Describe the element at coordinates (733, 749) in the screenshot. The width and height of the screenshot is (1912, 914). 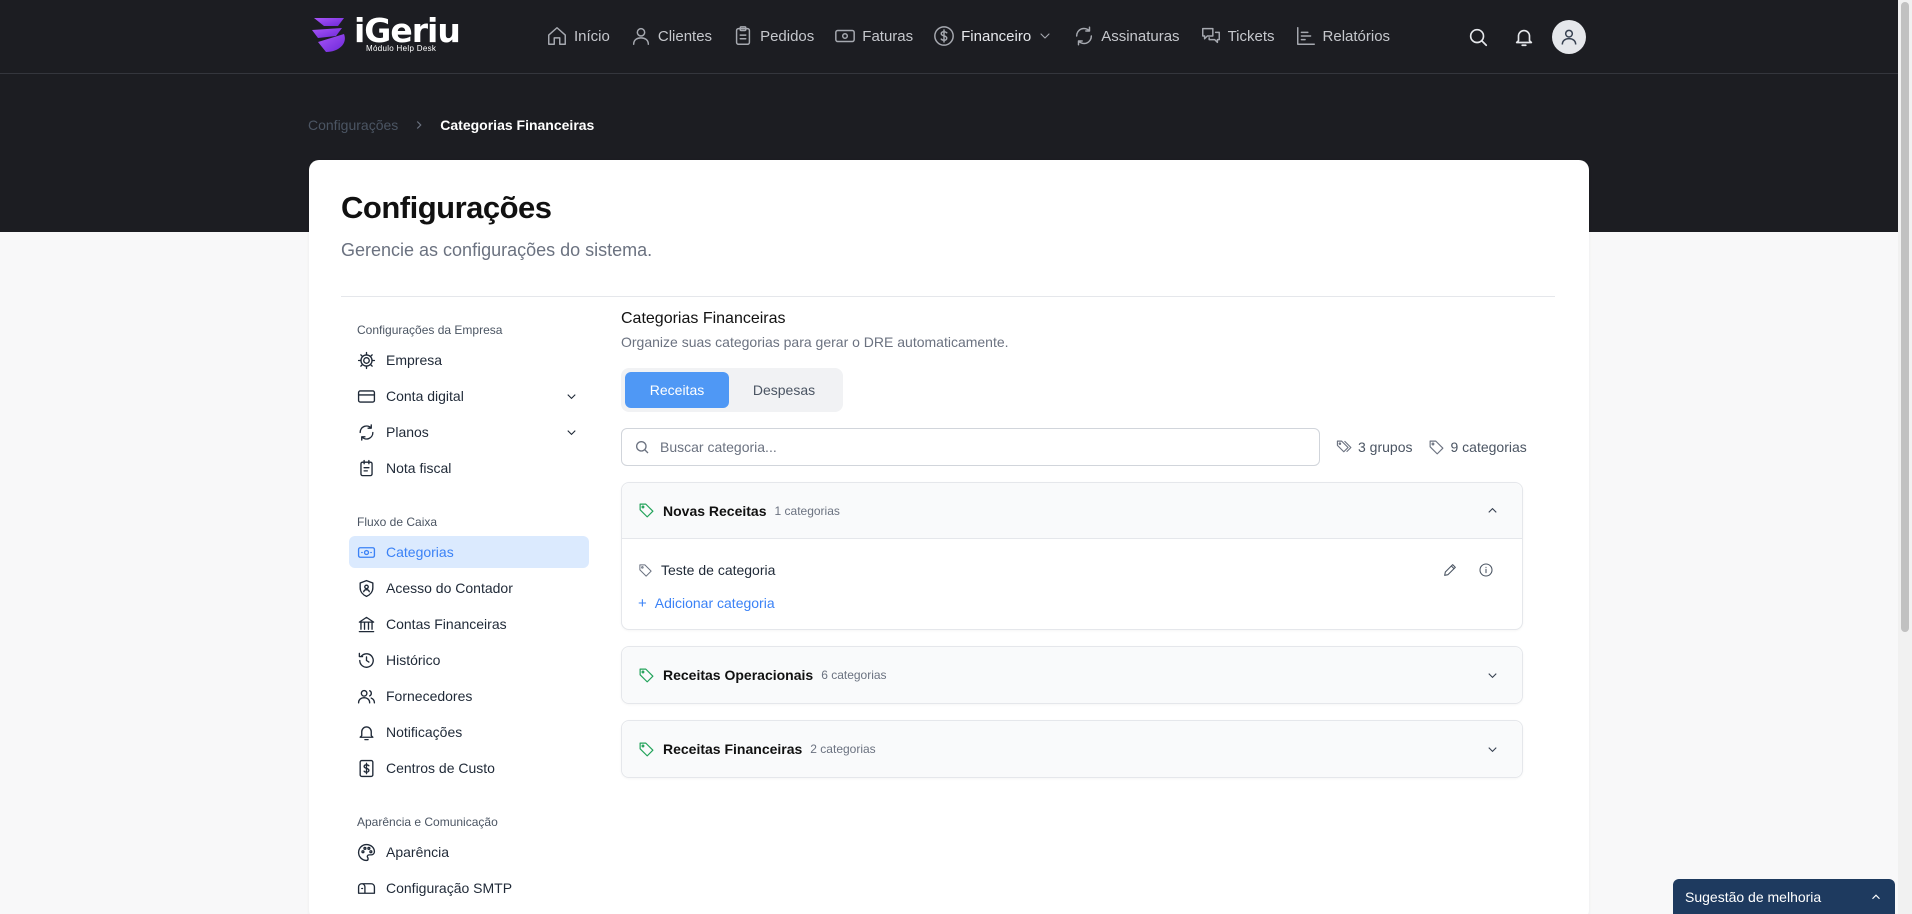
I see `group-name: Receitas Financeiras` at that location.